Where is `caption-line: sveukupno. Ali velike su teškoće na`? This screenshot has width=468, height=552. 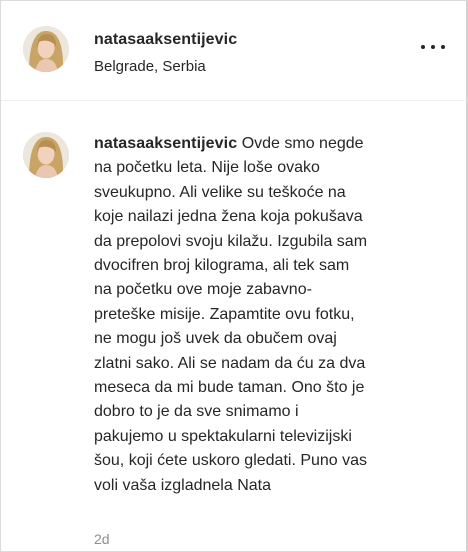
caption-line: sveukupno. Ali velike su teškoće na is located at coordinates (220, 192).